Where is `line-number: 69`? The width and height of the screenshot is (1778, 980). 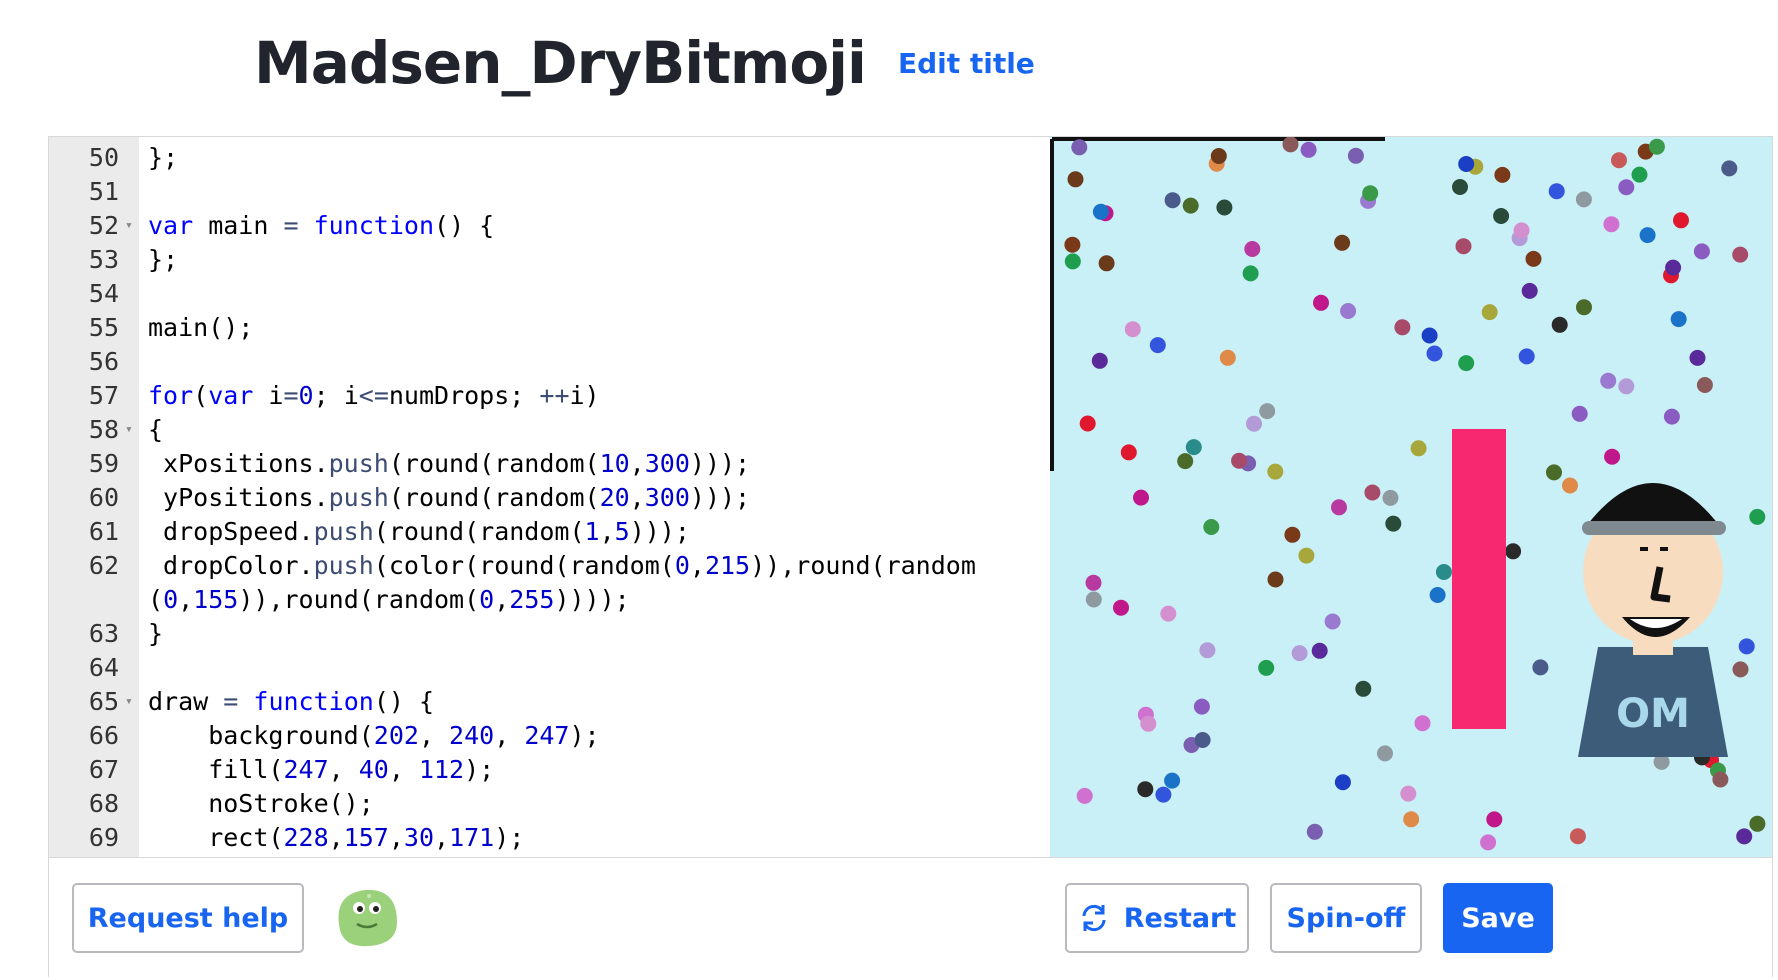
line-number: 69 is located at coordinates (103, 837).